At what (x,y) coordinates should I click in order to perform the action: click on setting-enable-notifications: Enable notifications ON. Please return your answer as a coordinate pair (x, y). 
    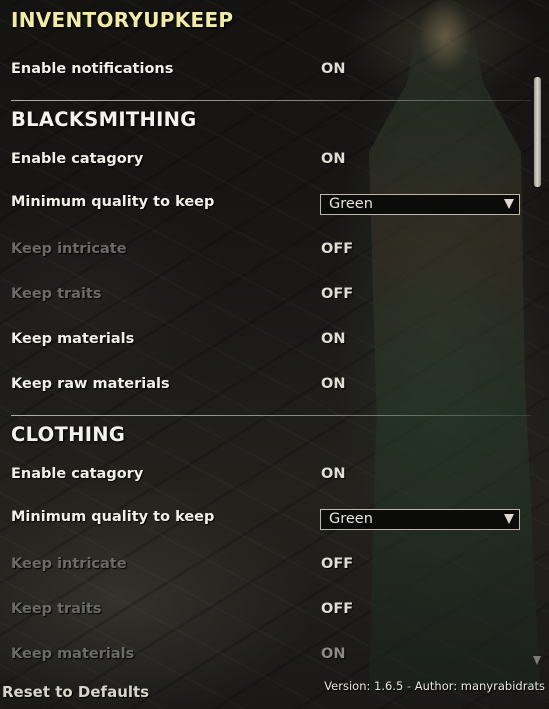
    Looking at the image, I should click on (266, 72).